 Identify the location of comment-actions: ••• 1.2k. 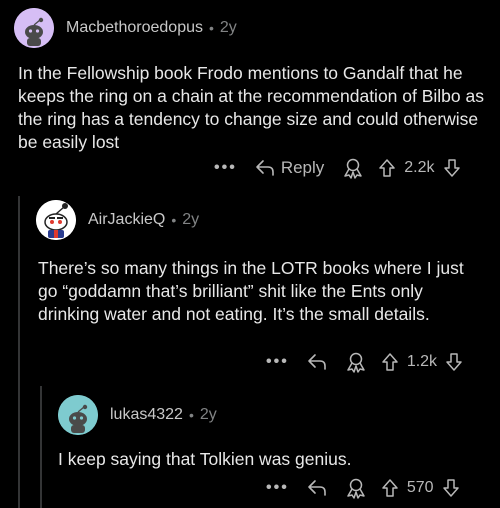
(364, 362).